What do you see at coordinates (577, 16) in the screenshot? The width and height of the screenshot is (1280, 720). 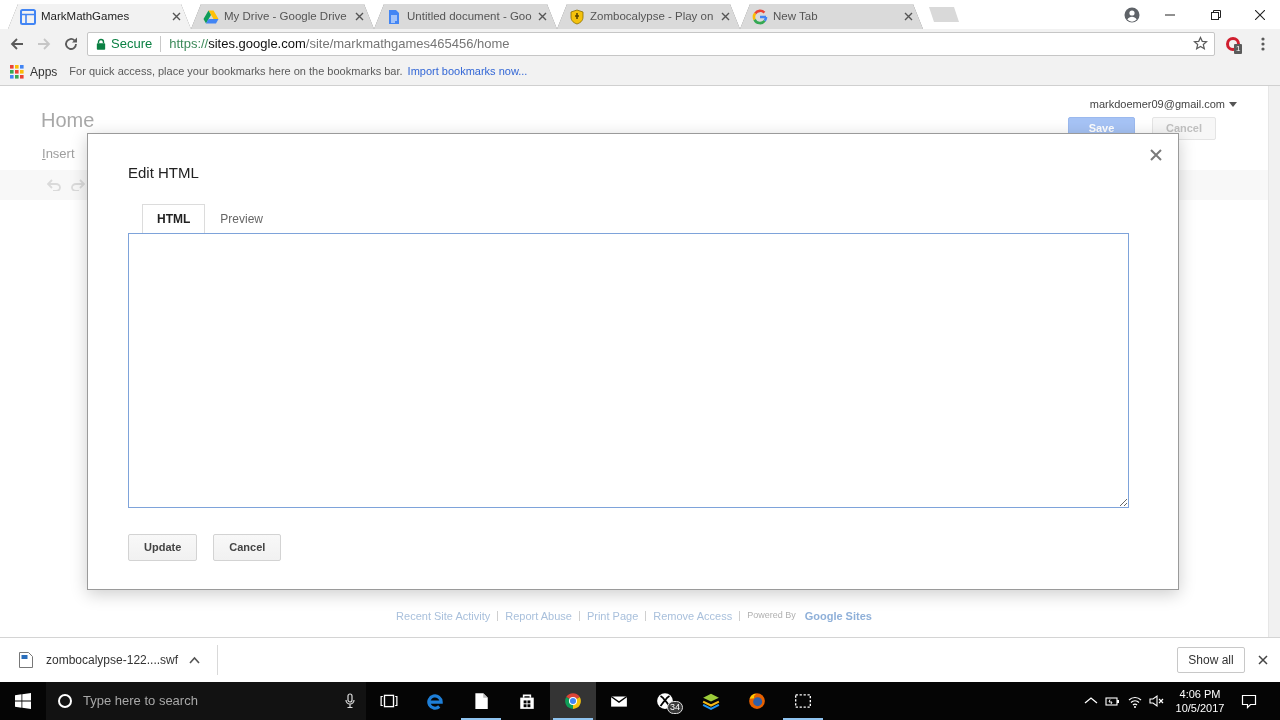 I see `shield-icon` at bounding box center [577, 16].